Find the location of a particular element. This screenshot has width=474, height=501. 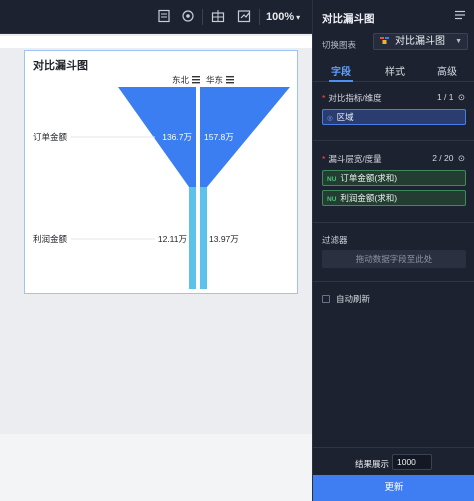

dimension-icon: ◎ is located at coordinates (330, 118).